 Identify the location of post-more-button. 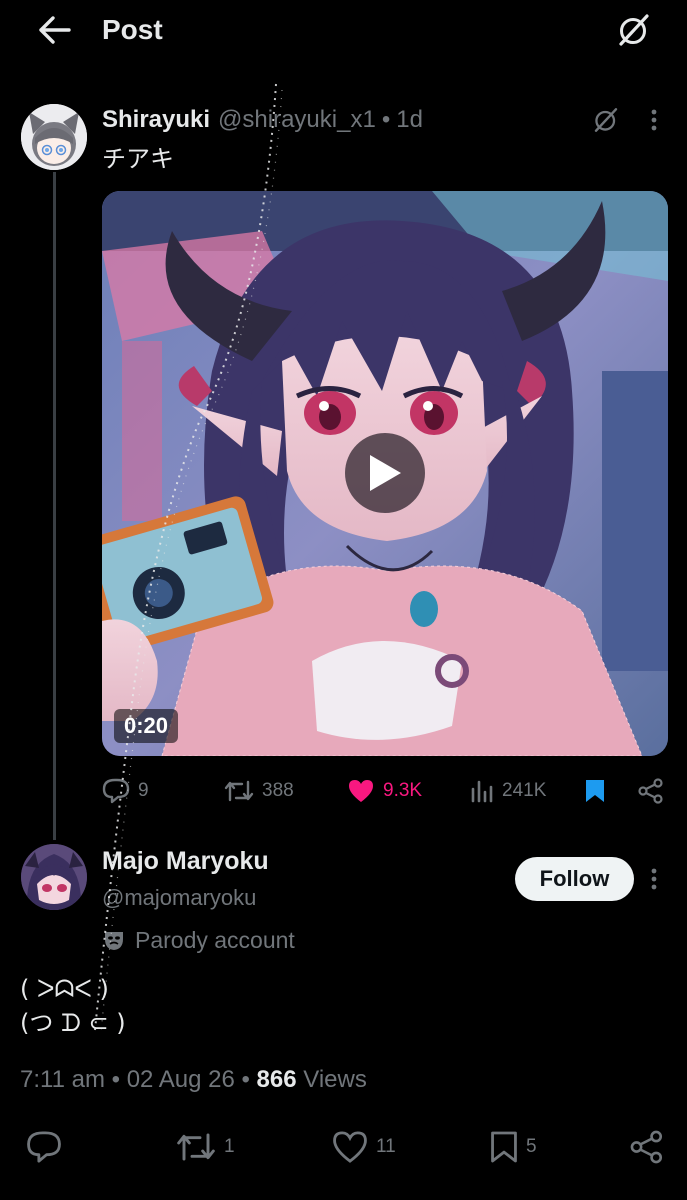
(654, 120).